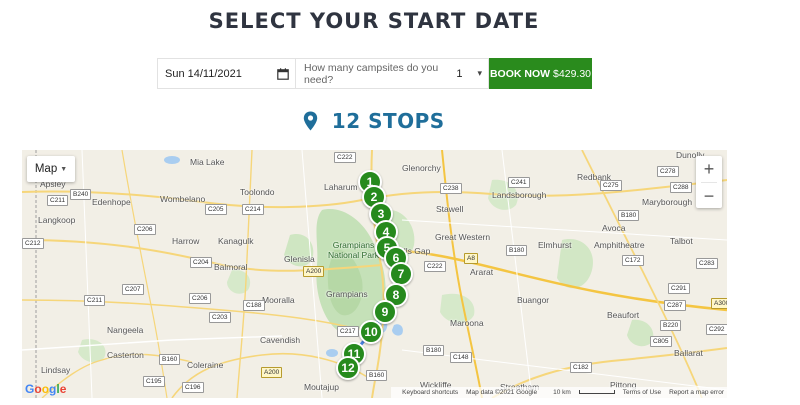  I want to click on scale-bar, so click(596, 392).